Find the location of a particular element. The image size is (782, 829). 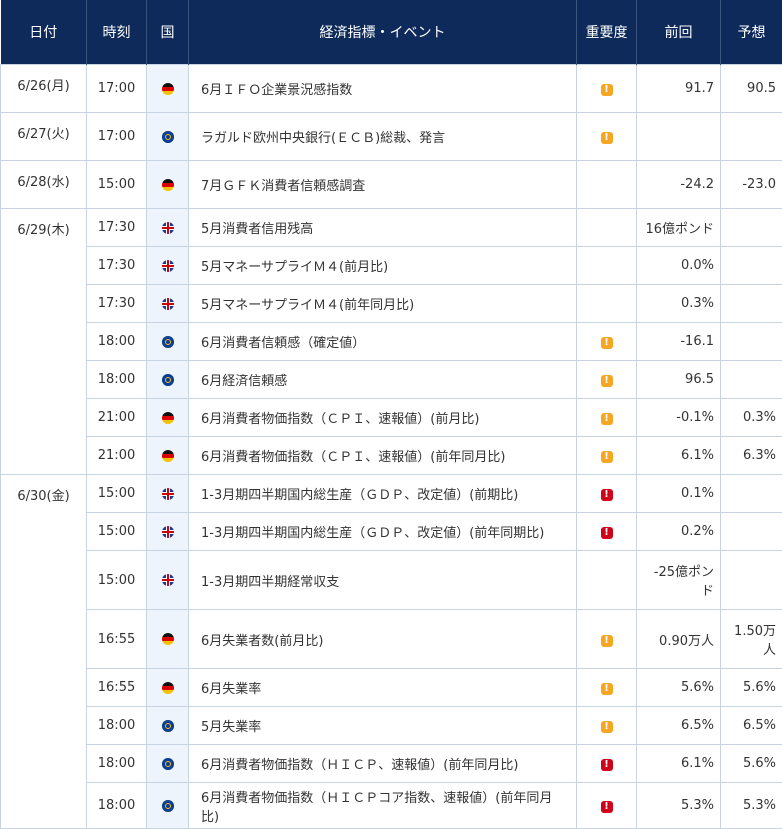

previous-cell: -16.1 is located at coordinates (679, 342).